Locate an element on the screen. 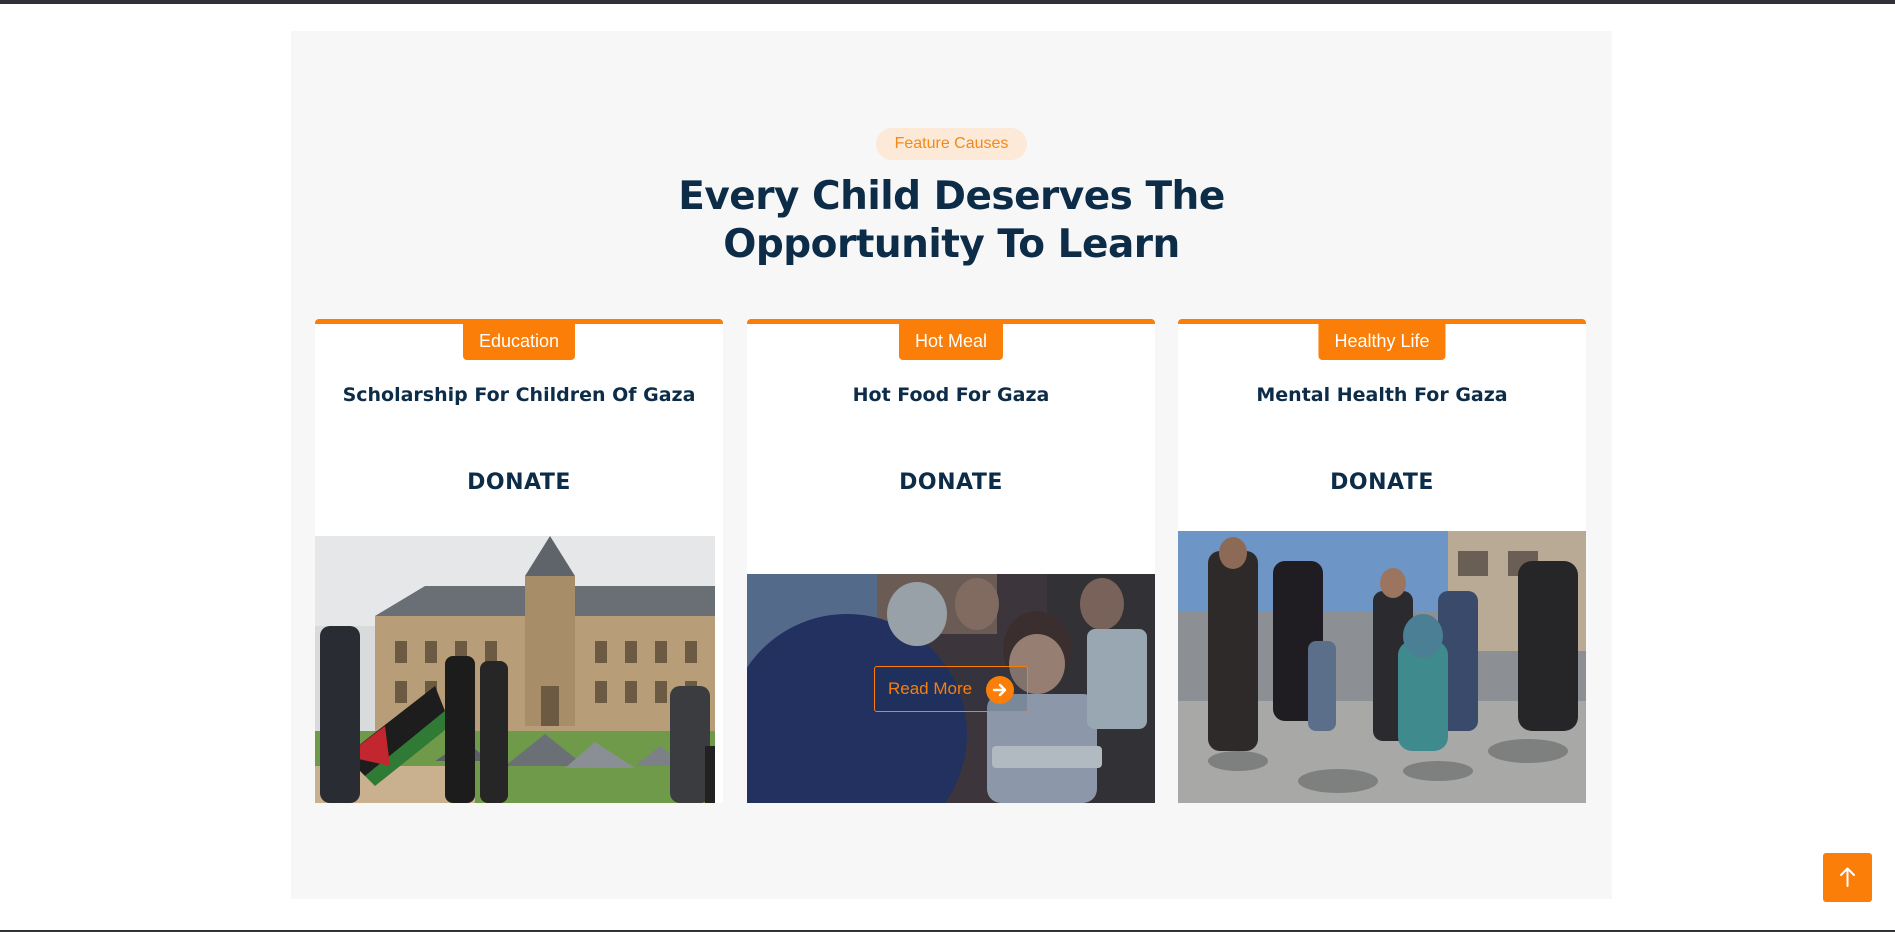 This screenshot has height=932, width=1895. top-border is located at coordinates (947, 2).